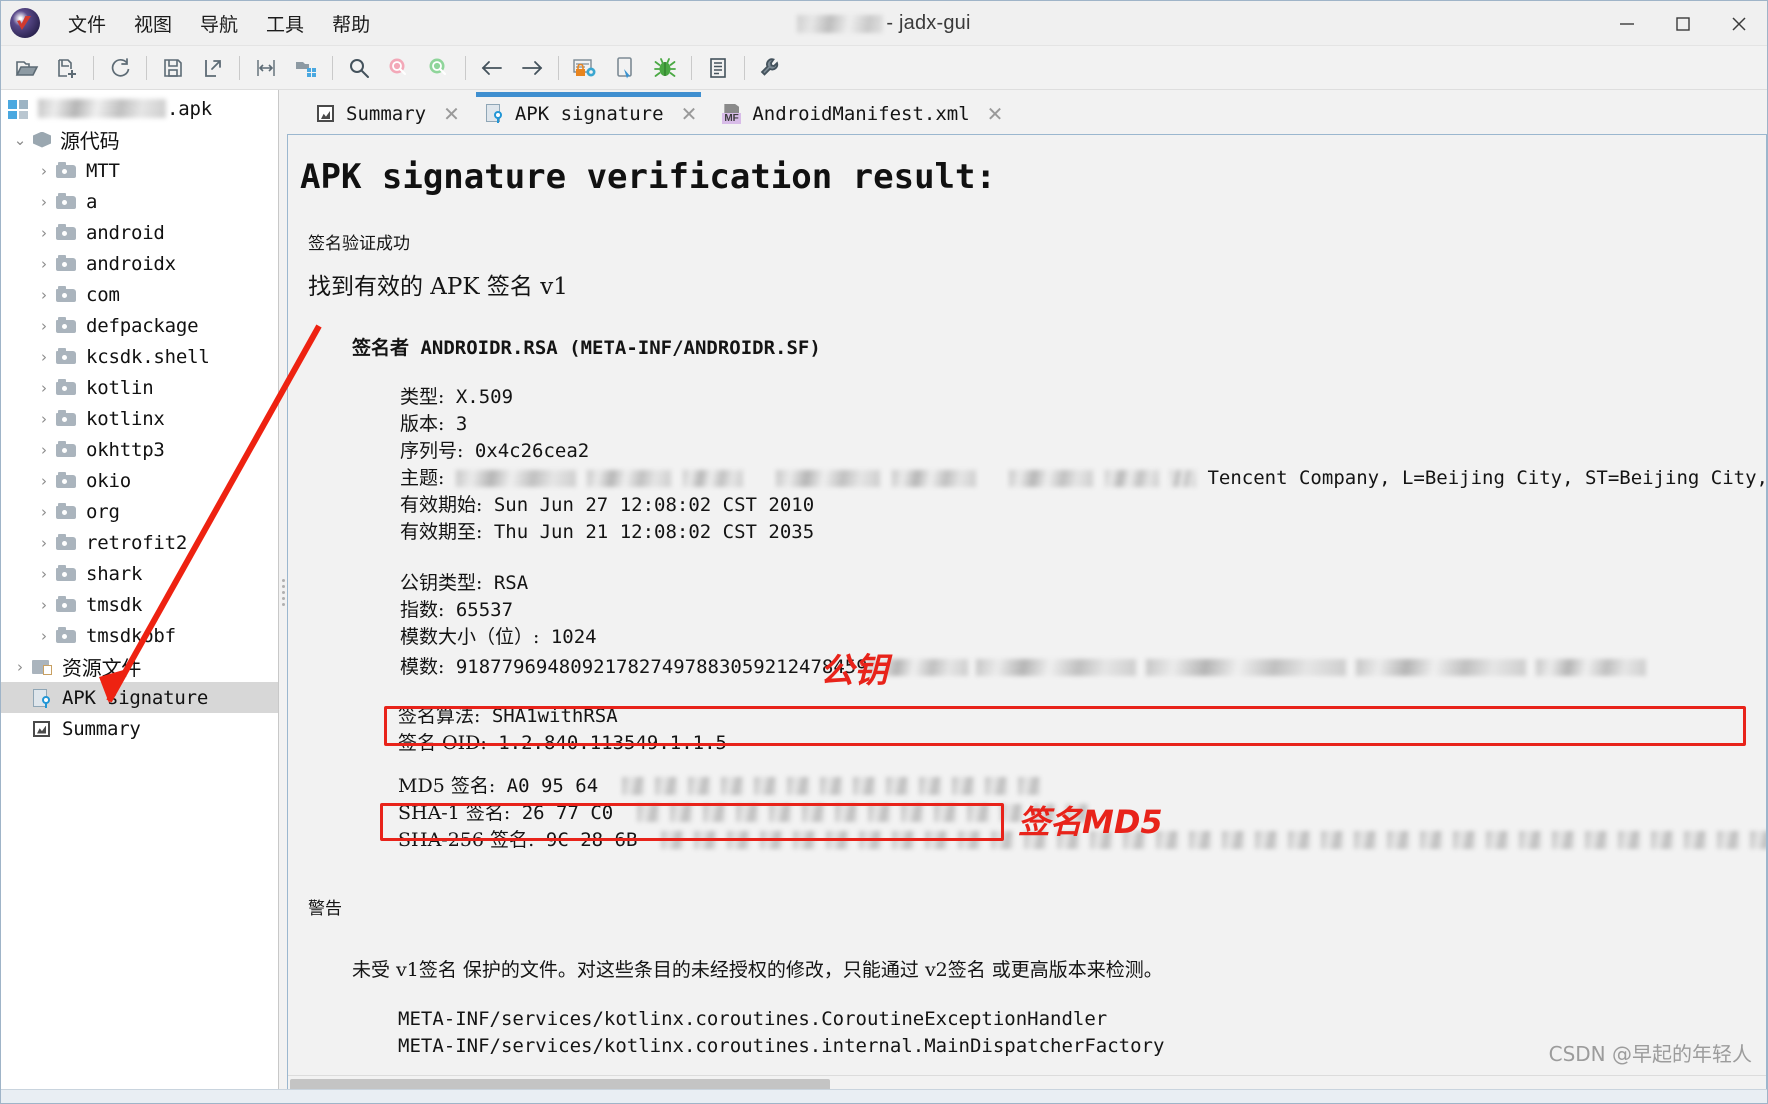  Describe the element at coordinates (139, 728) in the screenshot. I see `sidebar-item-summary: Summary` at that location.